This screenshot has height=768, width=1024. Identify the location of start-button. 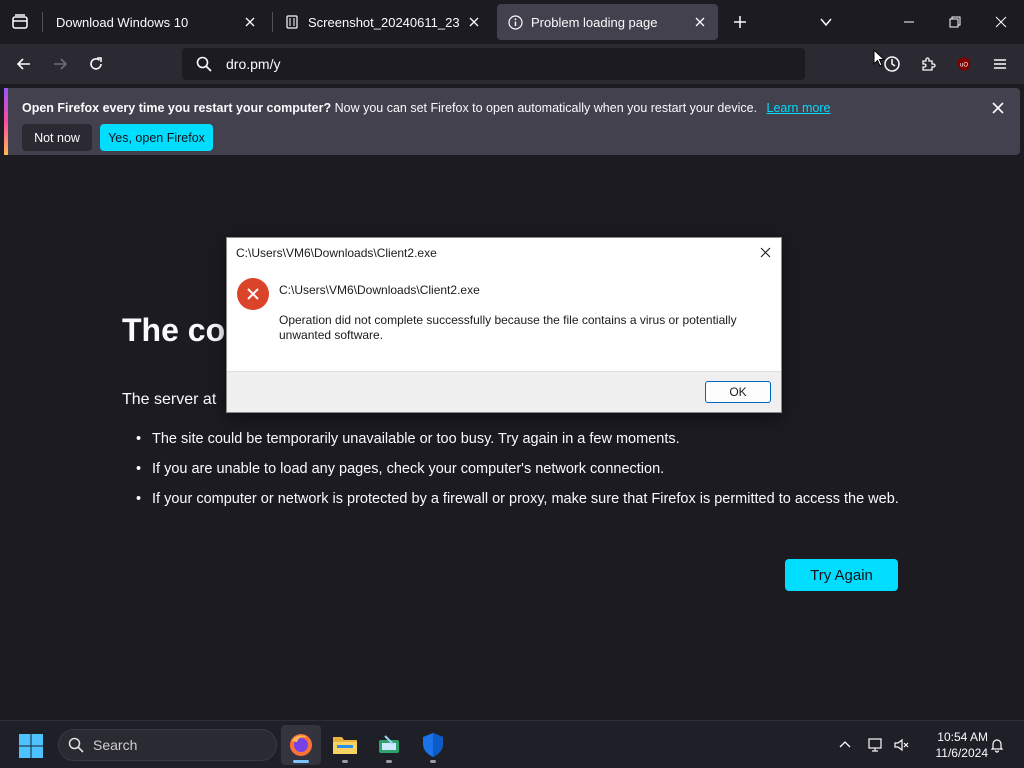
(31, 746).